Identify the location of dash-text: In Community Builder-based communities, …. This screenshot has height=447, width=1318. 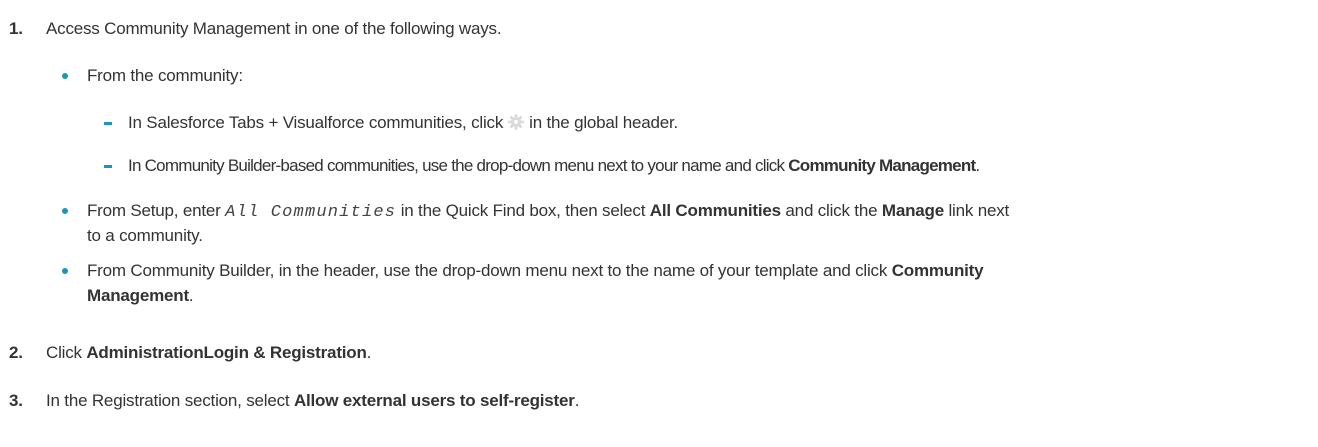
(554, 165).